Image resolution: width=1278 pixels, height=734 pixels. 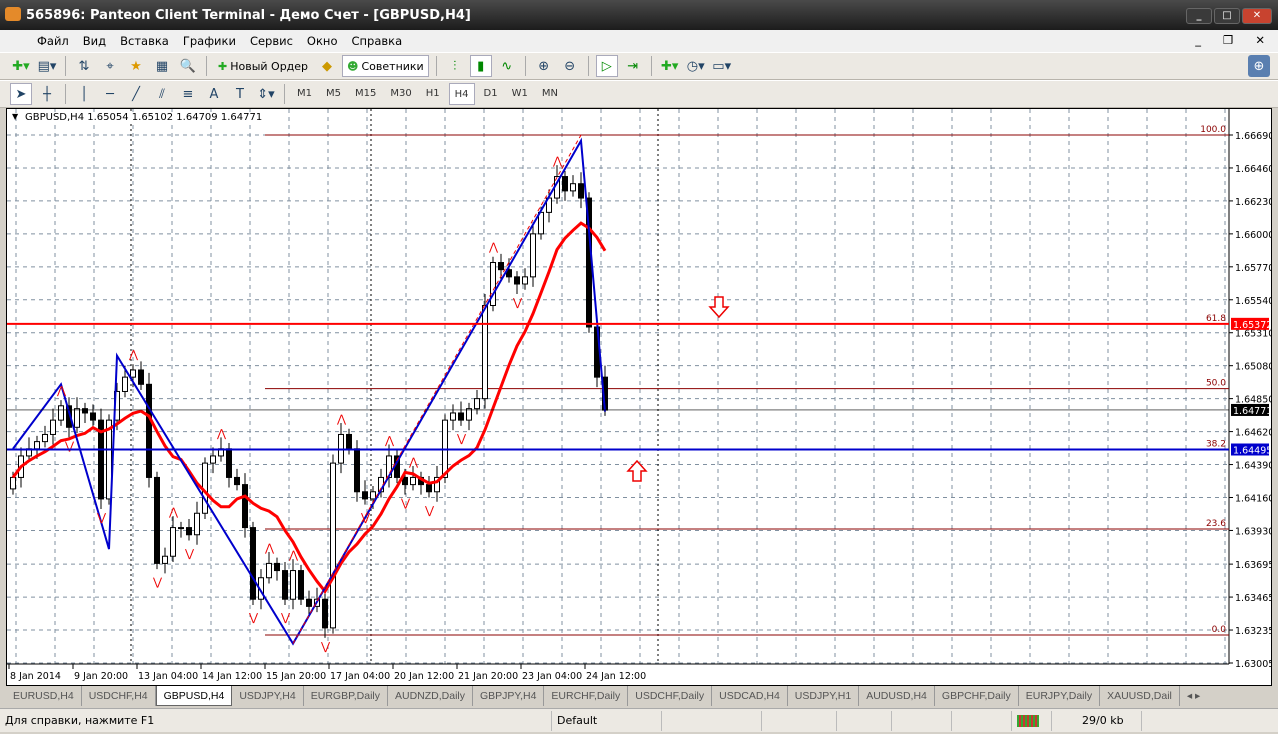 I want to click on maximize-button: □, so click(x=1227, y=16).